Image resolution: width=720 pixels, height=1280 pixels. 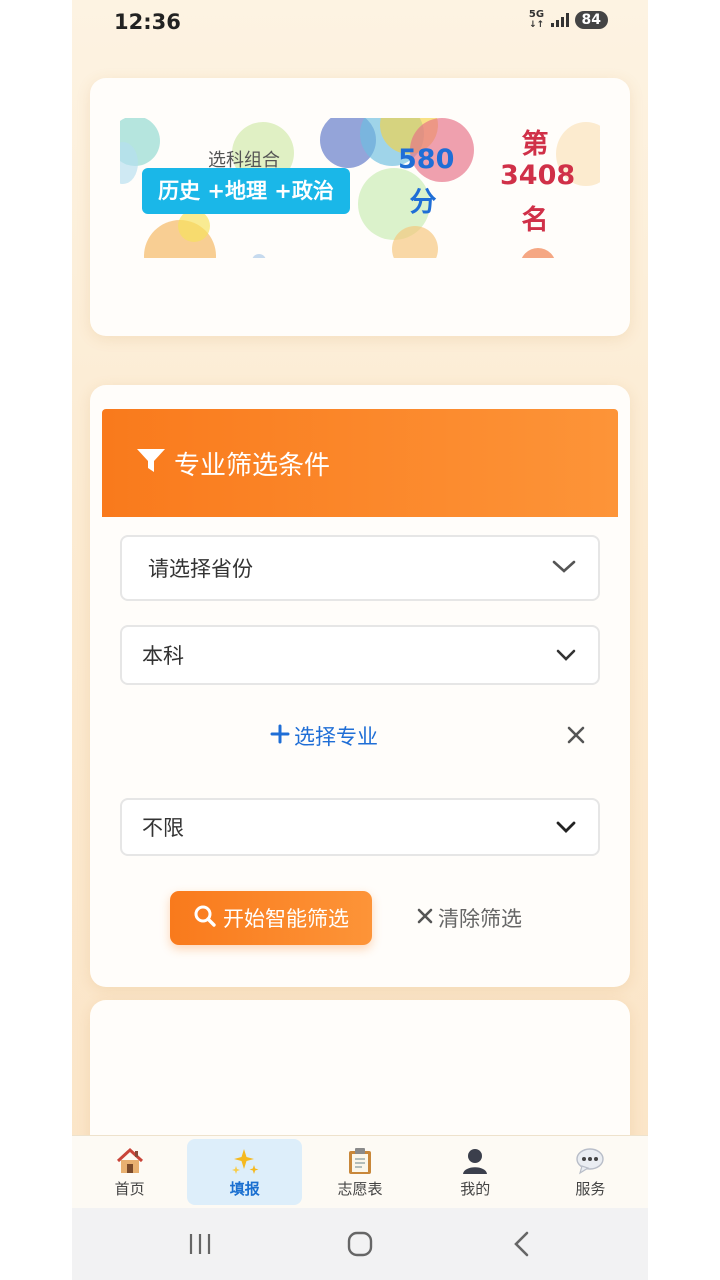 What do you see at coordinates (559, 20) in the screenshot?
I see `signal-icon` at bounding box center [559, 20].